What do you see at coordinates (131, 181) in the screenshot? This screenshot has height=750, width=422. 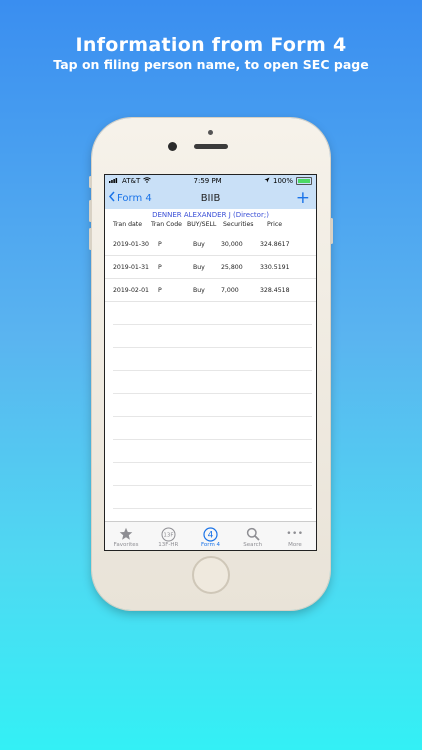 I see `carrier-label: AT&T` at bounding box center [131, 181].